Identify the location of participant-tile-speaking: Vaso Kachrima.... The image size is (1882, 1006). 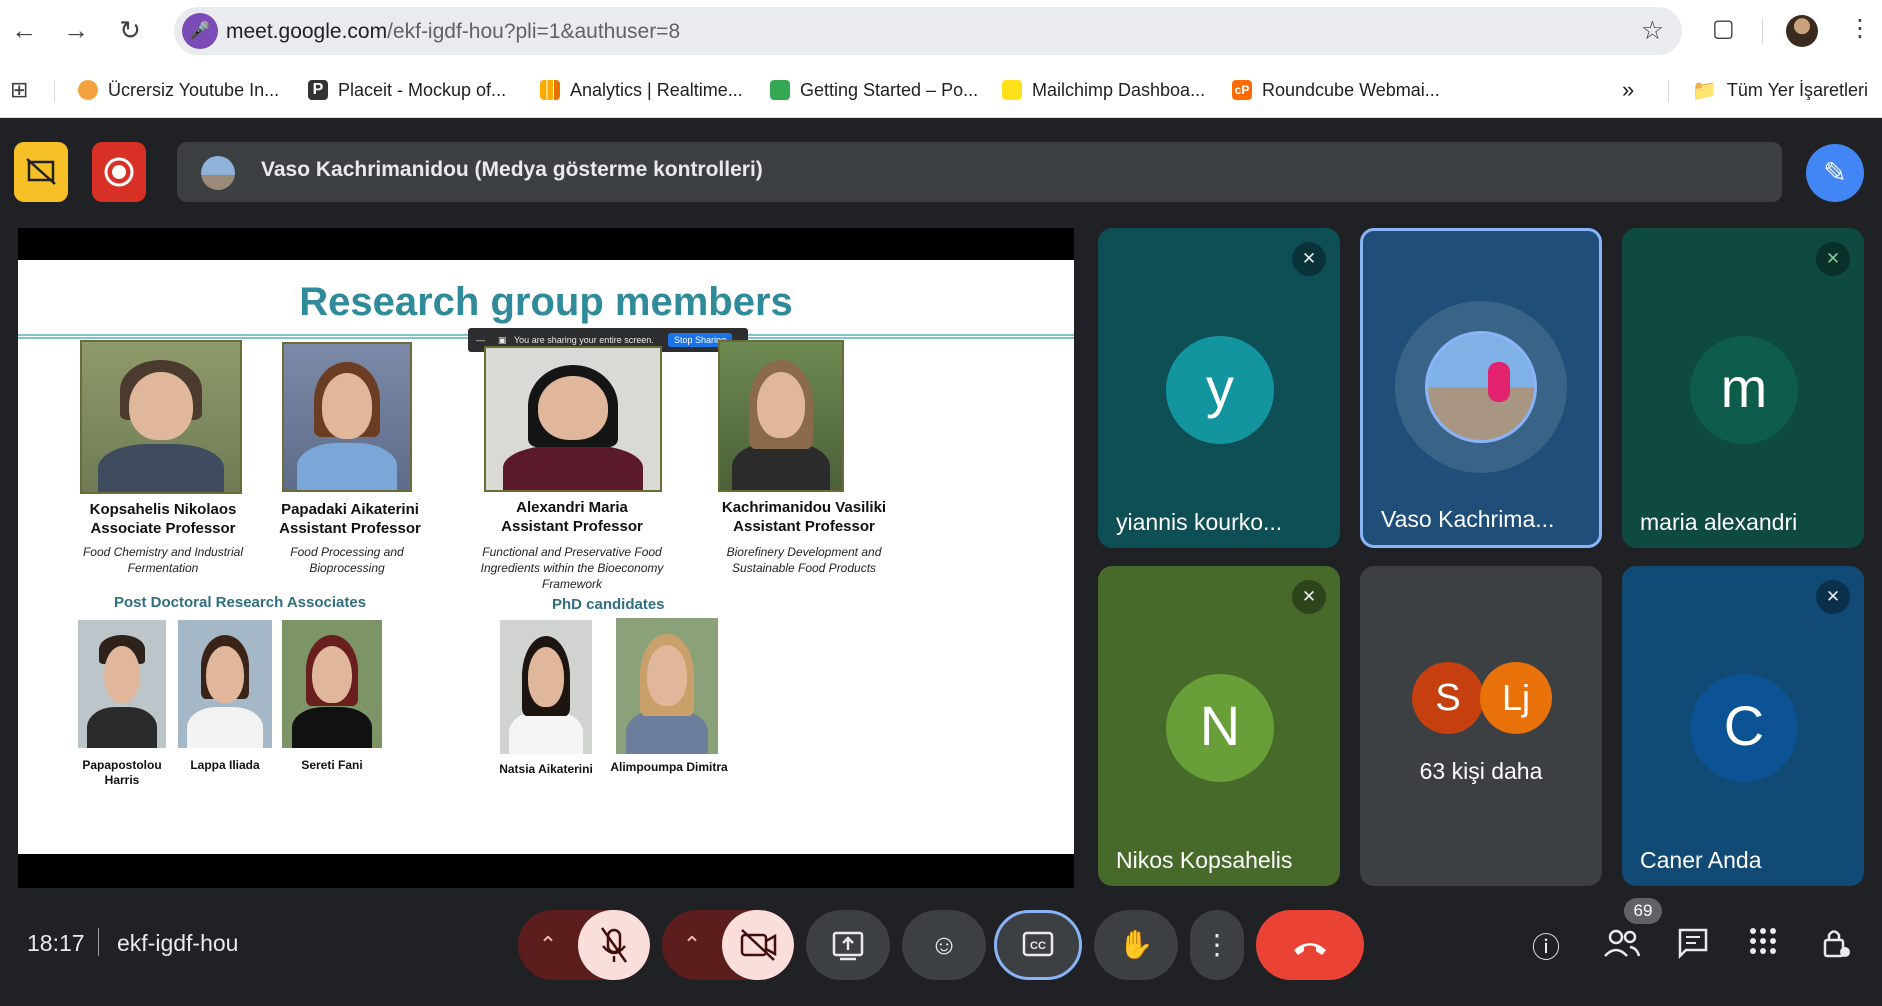
(1481, 388).